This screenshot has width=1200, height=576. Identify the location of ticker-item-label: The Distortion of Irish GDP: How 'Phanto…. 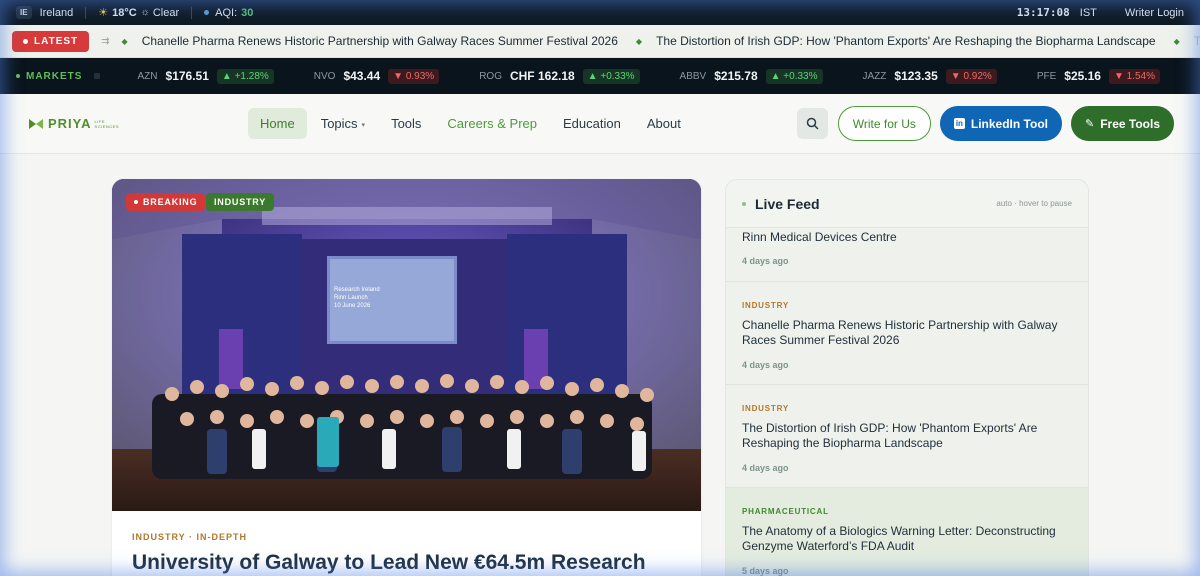
(906, 41).